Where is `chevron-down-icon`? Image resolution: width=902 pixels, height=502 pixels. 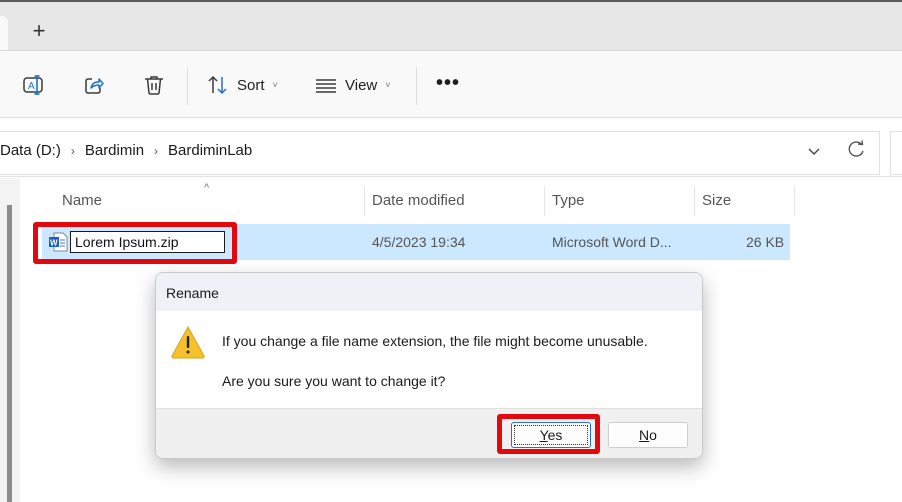
chevron-down-icon is located at coordinates (814, 151).